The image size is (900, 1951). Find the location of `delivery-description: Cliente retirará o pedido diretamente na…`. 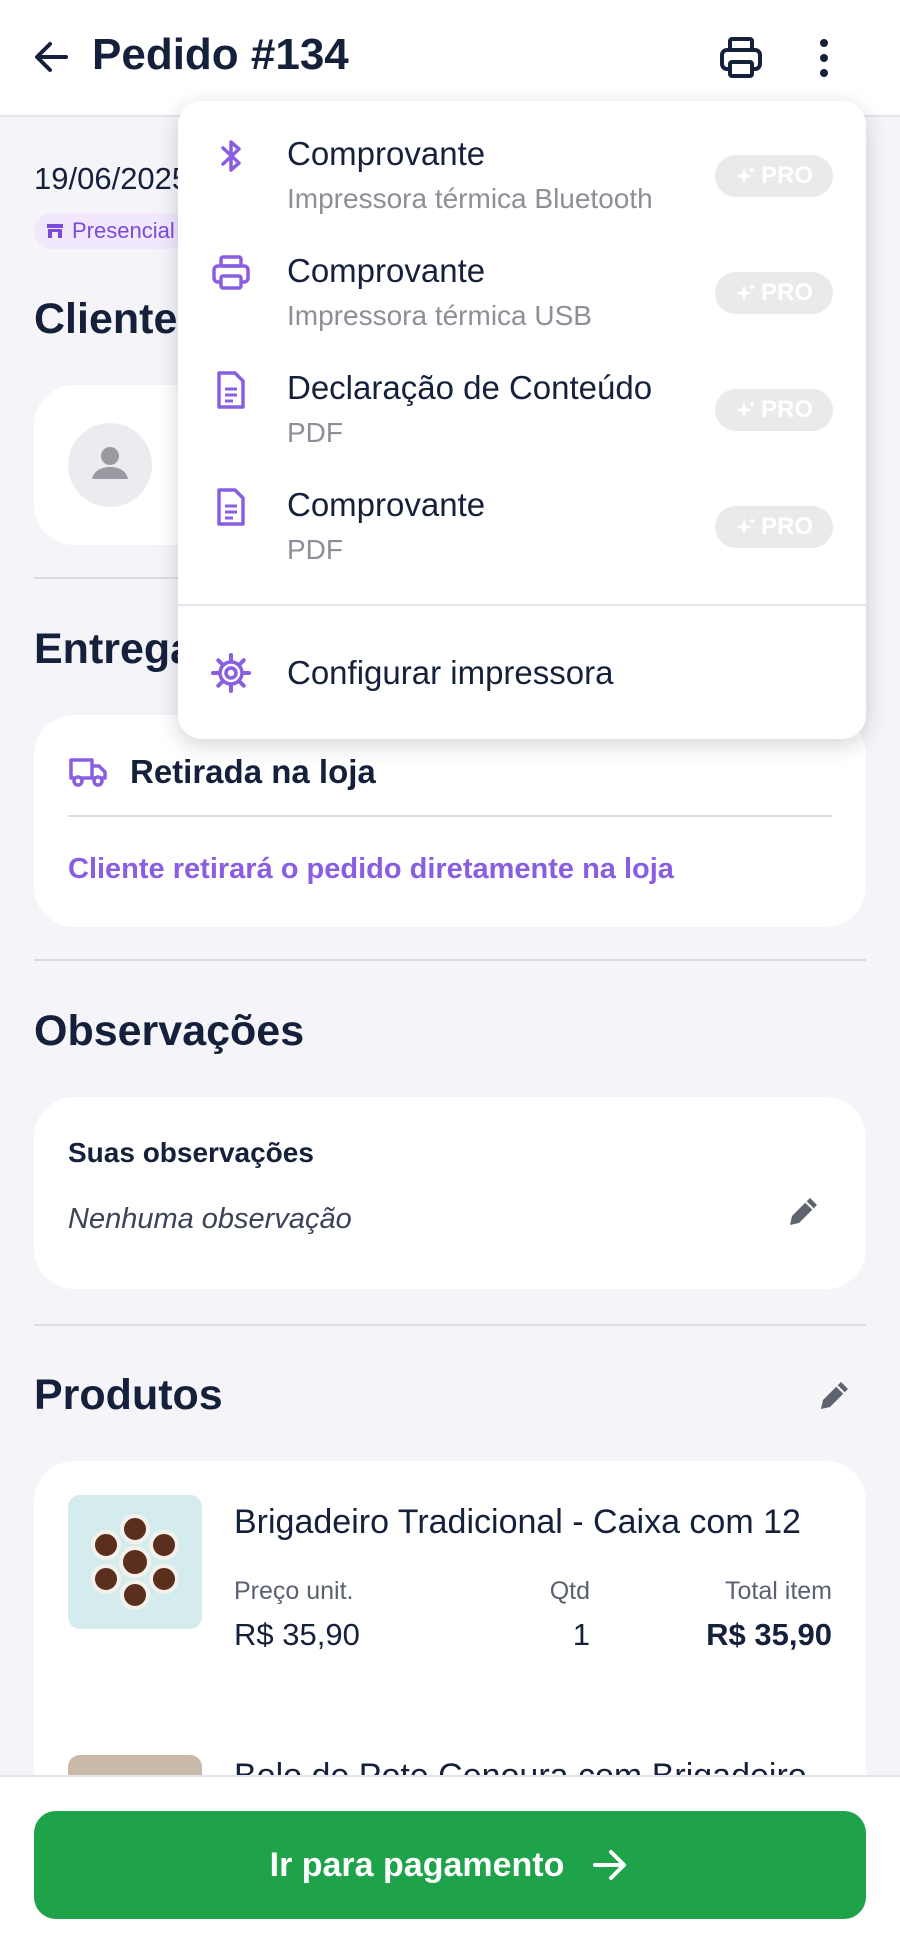

delivery-description: Cliente retirará o pedido diretamente na… is located at coordinates (371, 869).